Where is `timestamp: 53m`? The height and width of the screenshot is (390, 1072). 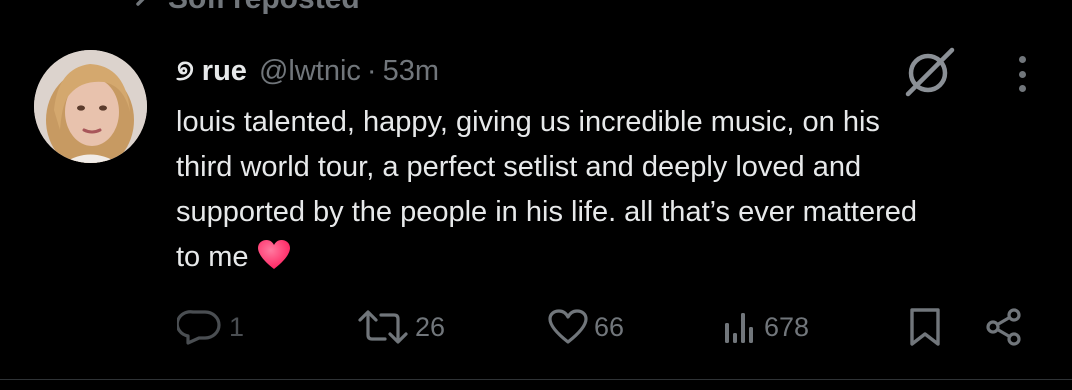
timestamp: 53m is located at coordinates (411, 71).